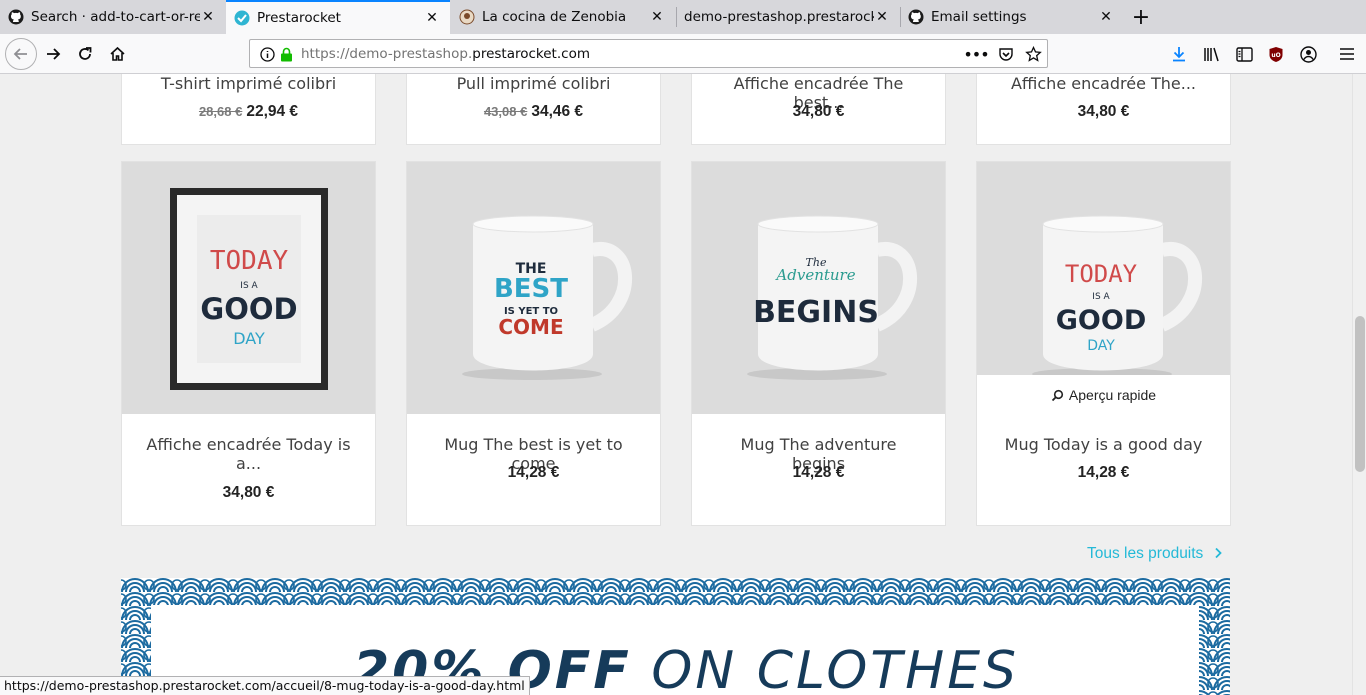 Image resolution: width=1366 pixels, height=695 pixels. I want to click on back-button, so click(21, 54).